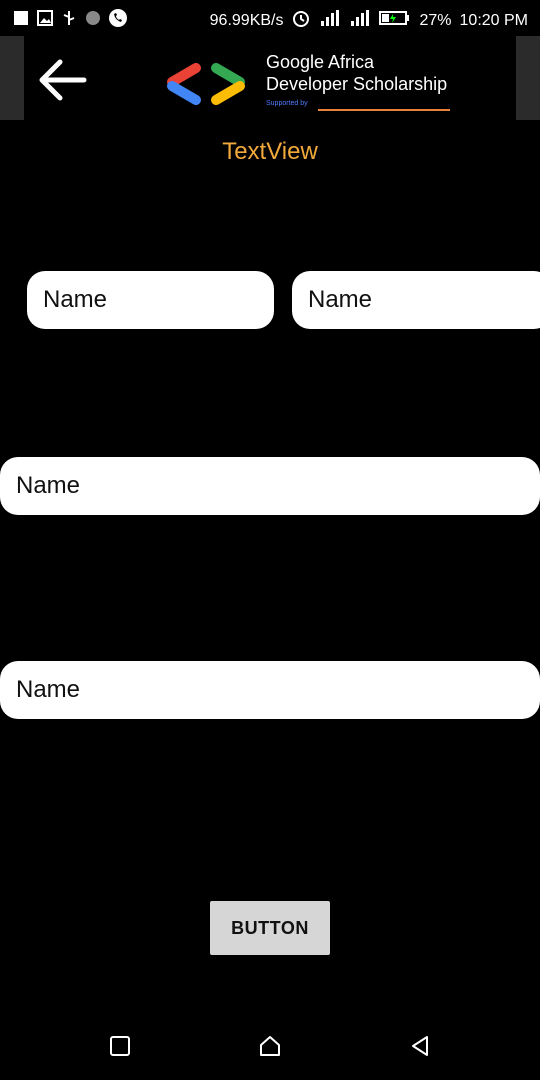 This screenshot has width=540, height=1080. Describe the element at coordinates (287, 103) in the screenshot. I see `logo-supported-by: Supported by` at that location.